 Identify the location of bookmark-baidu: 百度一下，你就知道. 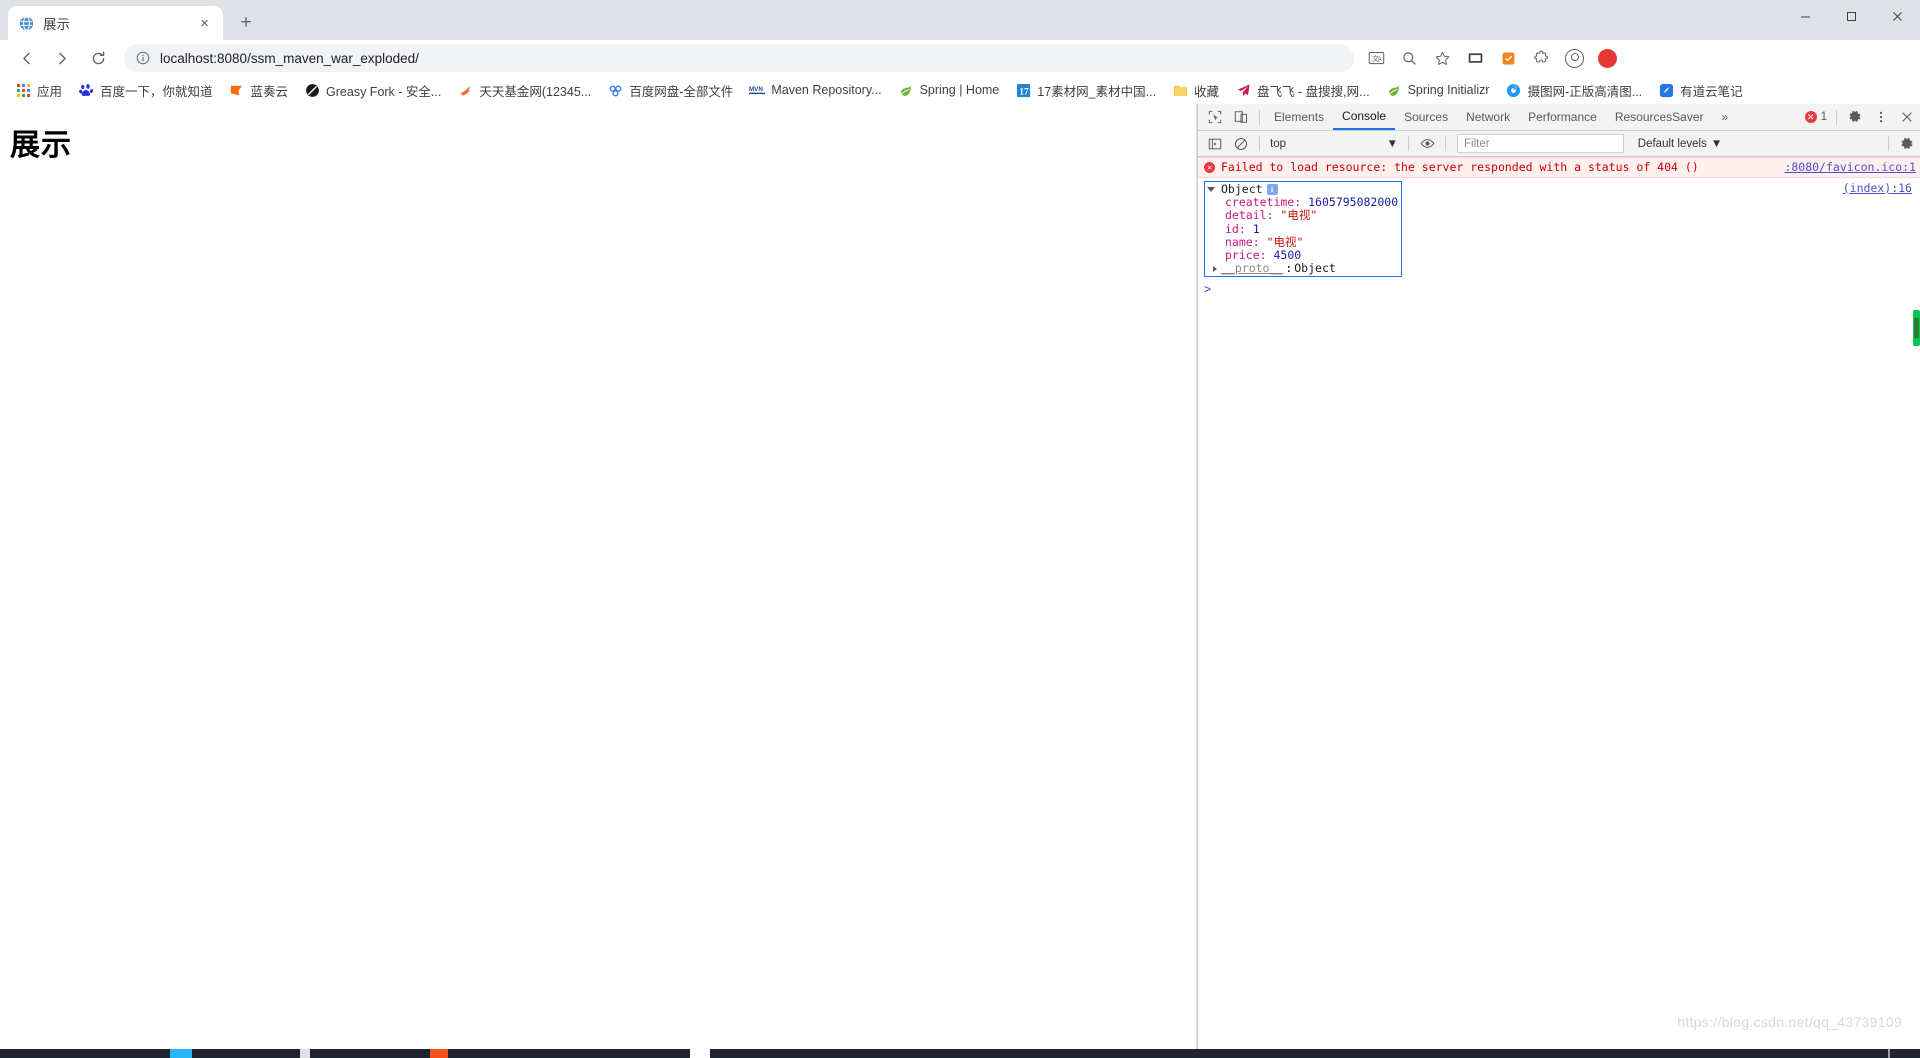
(145, 90).